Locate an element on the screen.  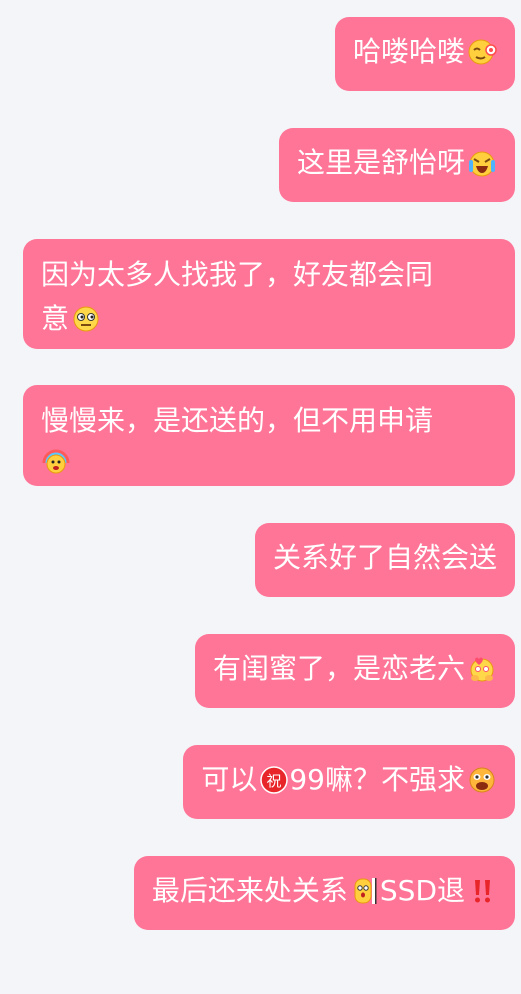
message-text: 有闺蜜了，是恋老六 is located at coordinates (338, 668).